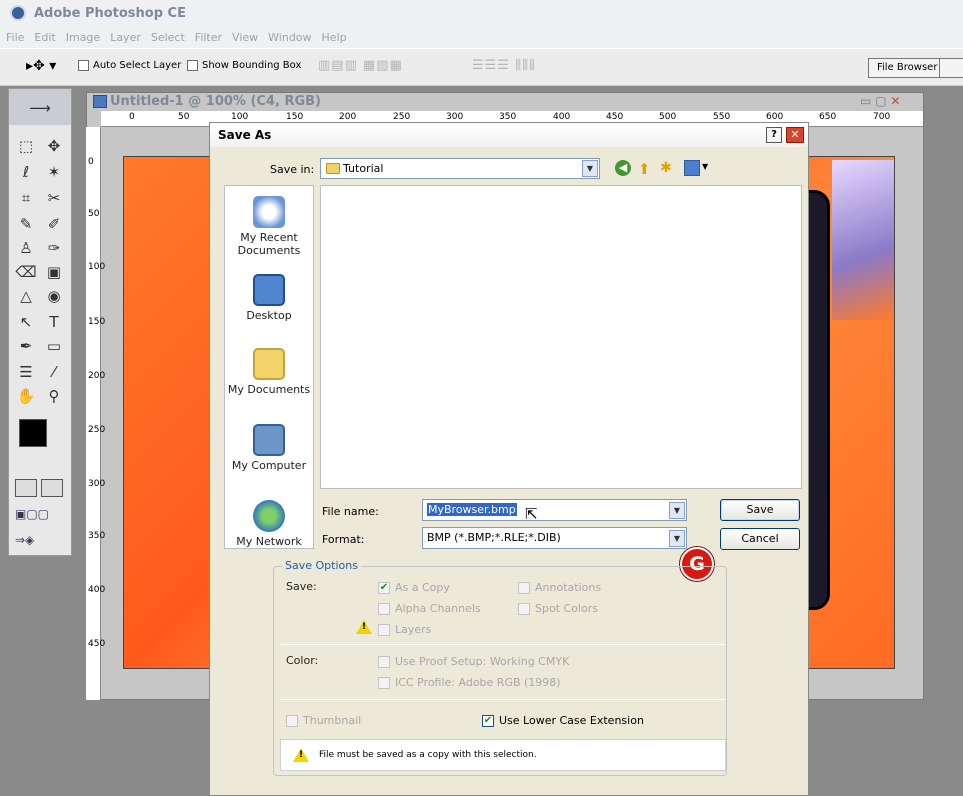 The width and height of the screenshot is (963, 796). Describe the element at coordinates (384, 608) in the screenshot. I see `alpha-channels-checkbox` at that location.